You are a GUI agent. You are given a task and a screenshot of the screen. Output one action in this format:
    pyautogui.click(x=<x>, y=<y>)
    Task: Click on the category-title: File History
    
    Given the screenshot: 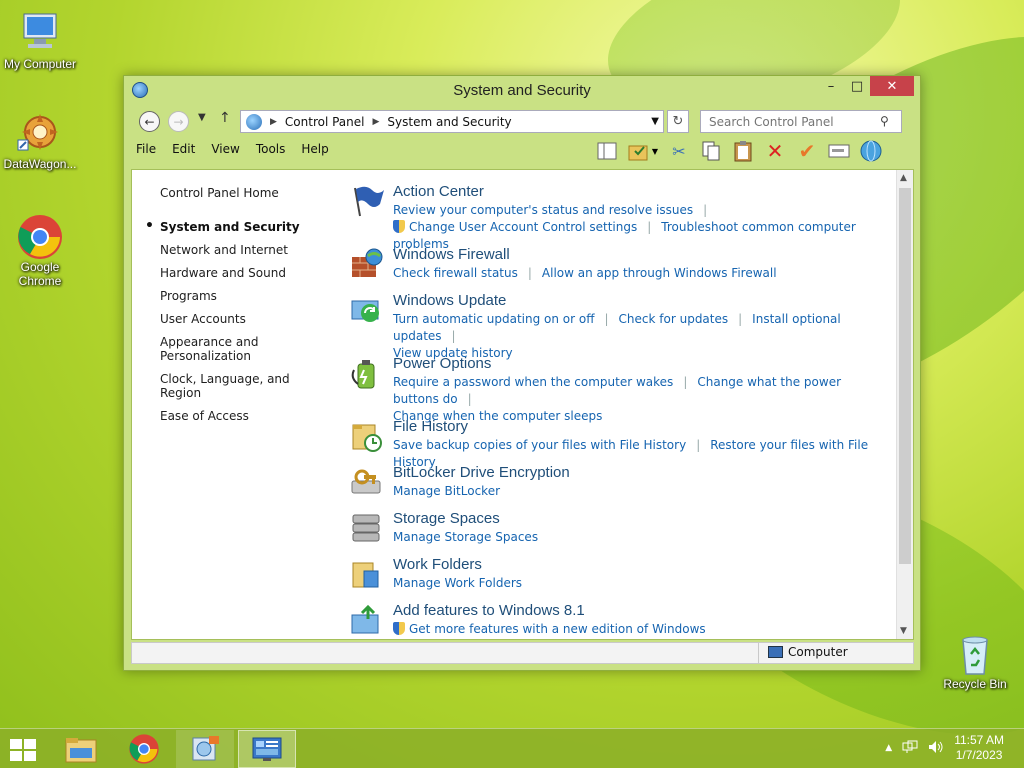 What is the action you would take?
    pyautogui.click(x=641, y=427)
    